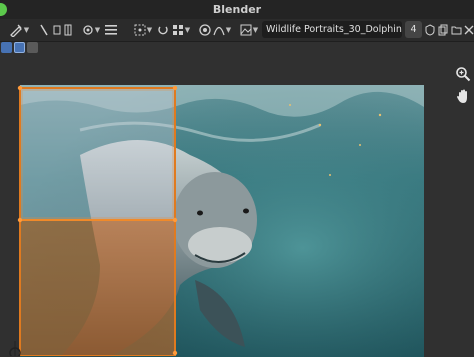 This screenshot has width=474, height=357. I want to click on udim-grid-button: ▼, so click(181, 30).